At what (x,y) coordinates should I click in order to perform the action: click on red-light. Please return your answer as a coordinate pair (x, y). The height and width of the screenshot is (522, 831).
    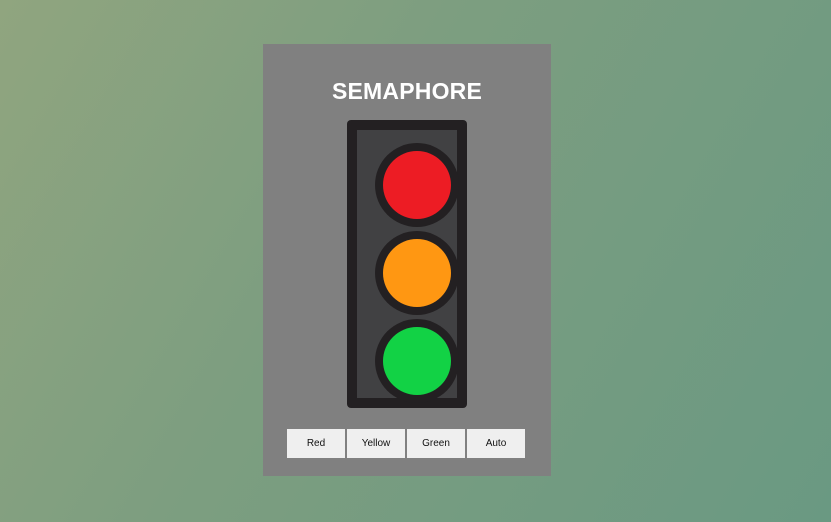
    Looking at the image, I should click on (417, 185).